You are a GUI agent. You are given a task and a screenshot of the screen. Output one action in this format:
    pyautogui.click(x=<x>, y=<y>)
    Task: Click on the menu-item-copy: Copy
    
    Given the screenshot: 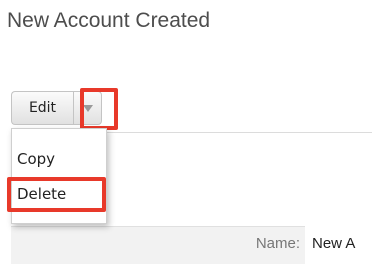 What is the action you would take?
    pyautogui.click(x=36, y=159)
    